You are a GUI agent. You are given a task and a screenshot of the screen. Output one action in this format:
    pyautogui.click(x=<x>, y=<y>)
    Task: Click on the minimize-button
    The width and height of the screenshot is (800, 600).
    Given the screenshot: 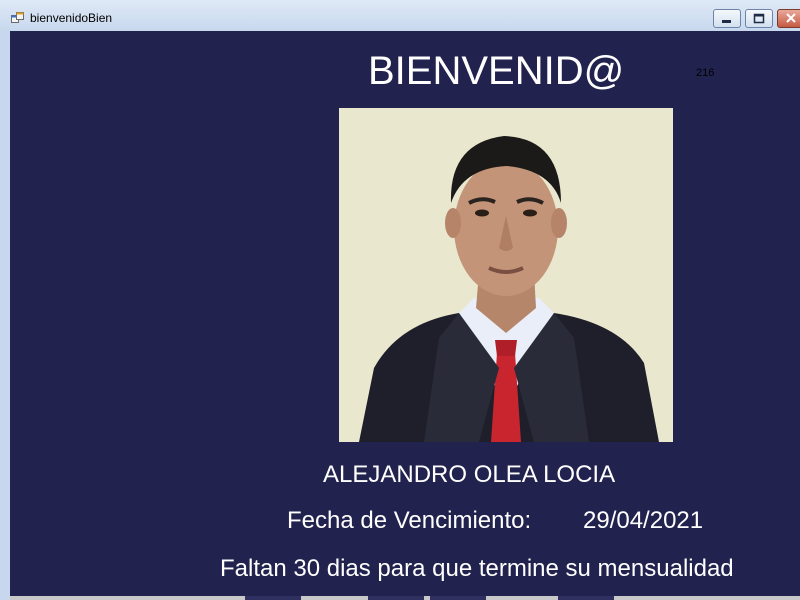 What is the action you would take?
    pyautogui.click(x=727, y=18)
    